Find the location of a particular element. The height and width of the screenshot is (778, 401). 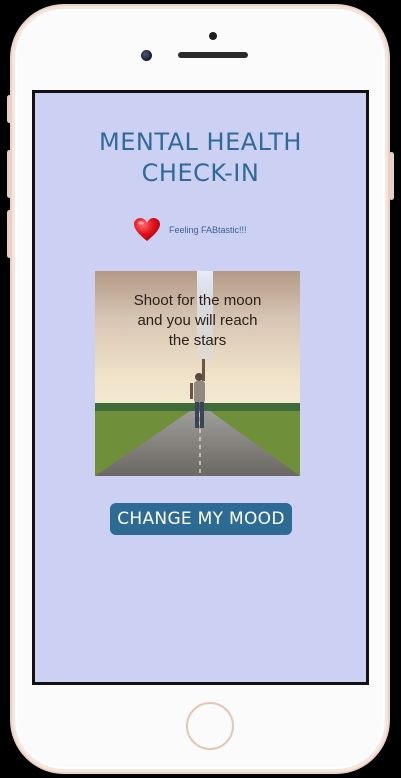

home-button is located at coordinates (210, 726).